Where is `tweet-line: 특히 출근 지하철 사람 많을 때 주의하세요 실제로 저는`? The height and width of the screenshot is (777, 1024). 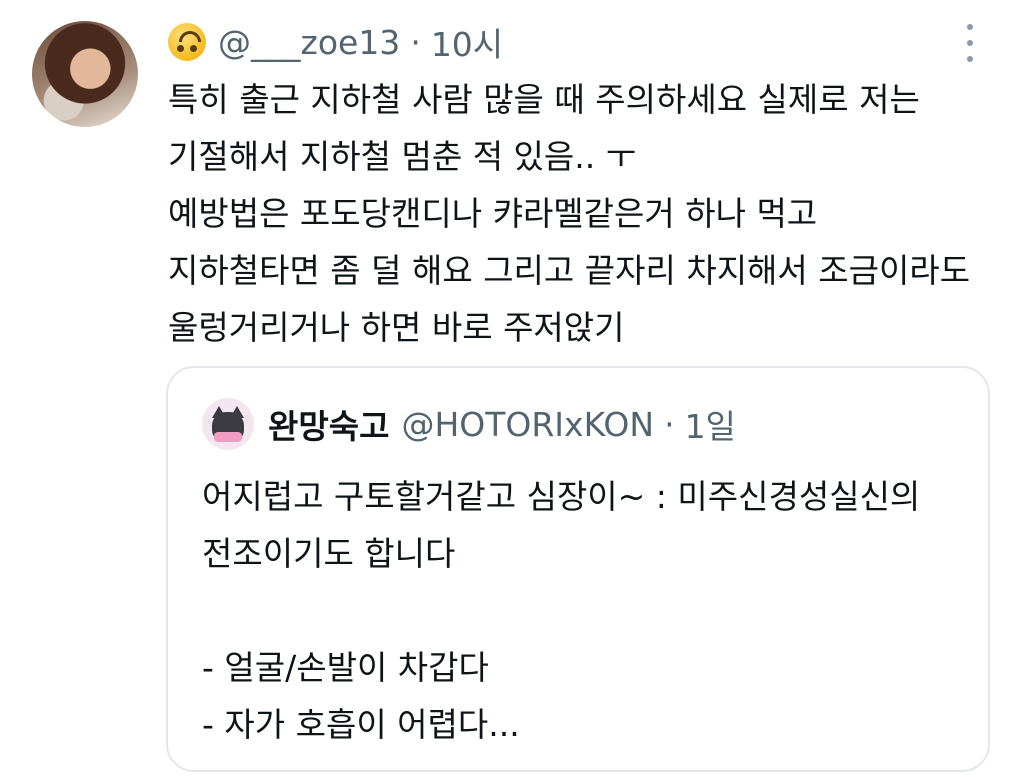
tweet-line: 특히 출근 지하철 사람 많을 때 주의하세요 실제로 저는 is located at coordinates (544, 99).